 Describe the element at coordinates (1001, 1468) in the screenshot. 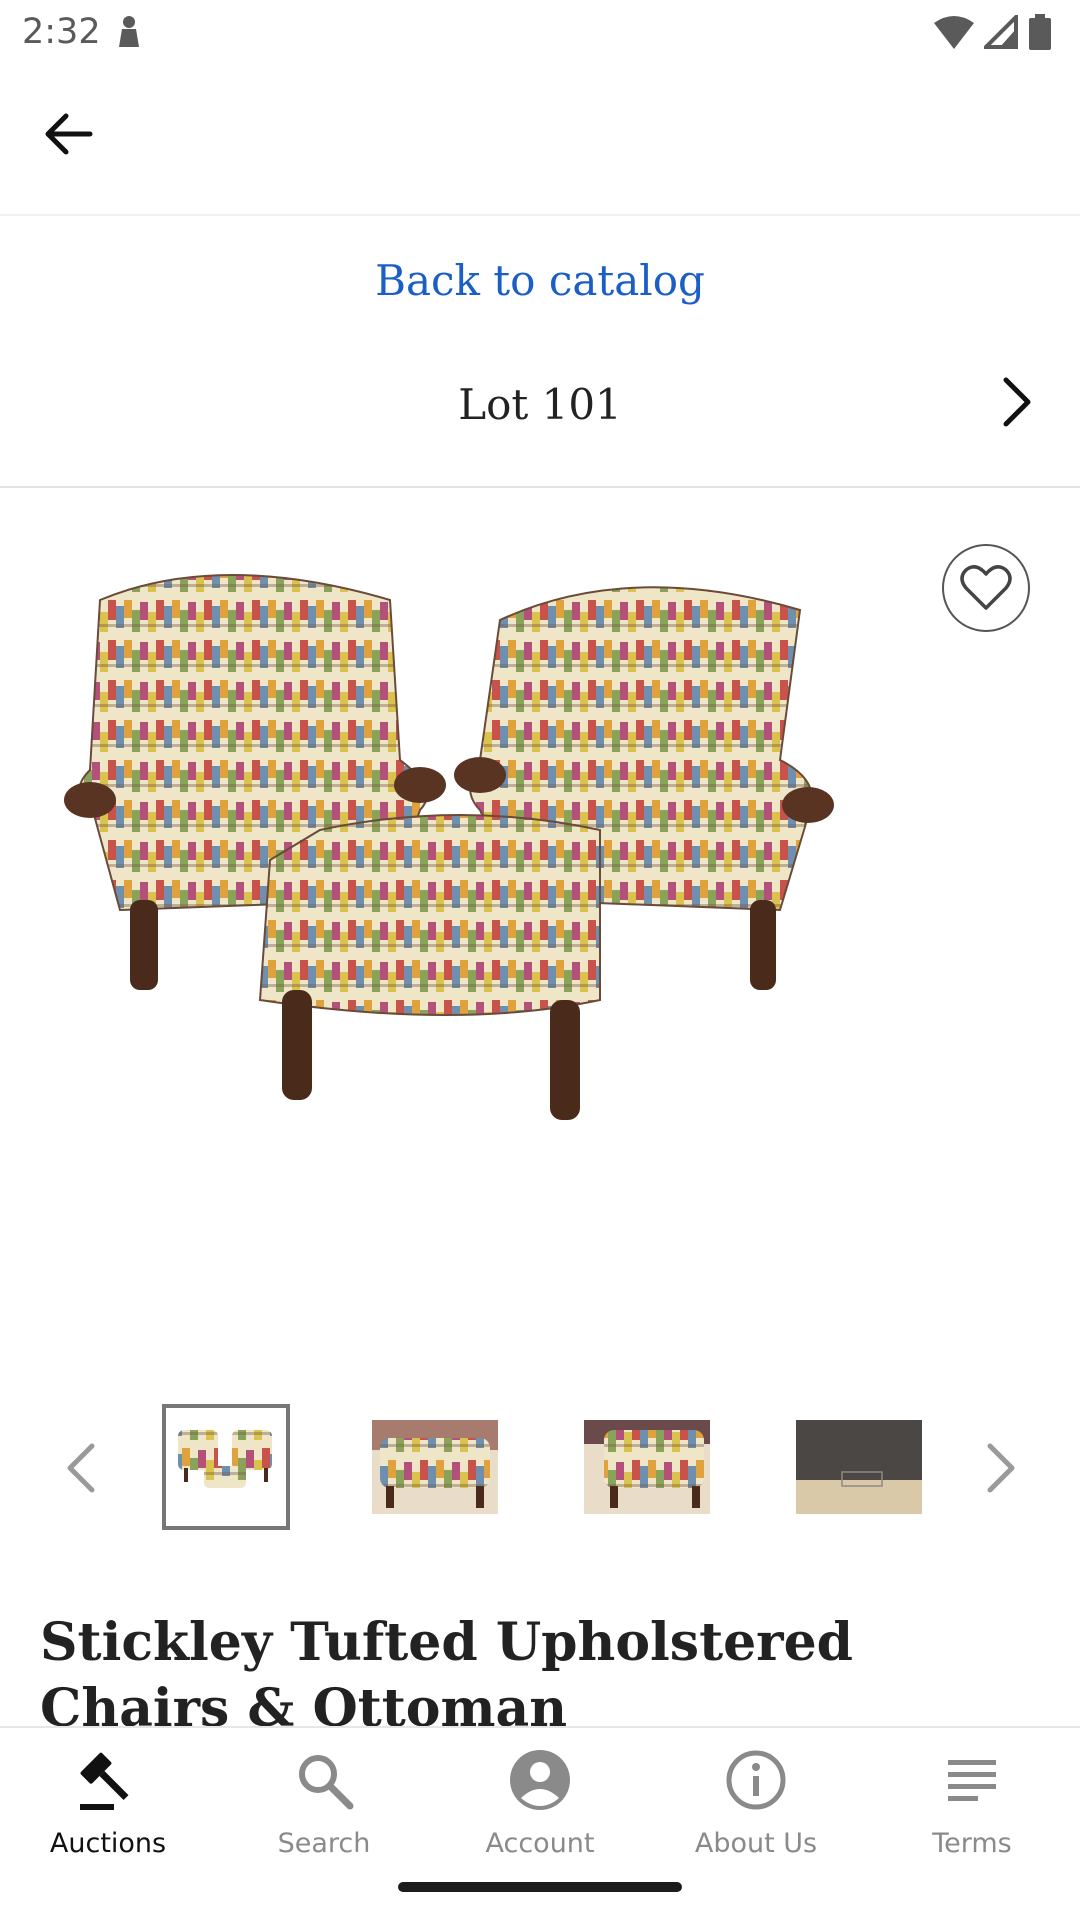

I see `thumbnail-next-chevron-icon` at that location.